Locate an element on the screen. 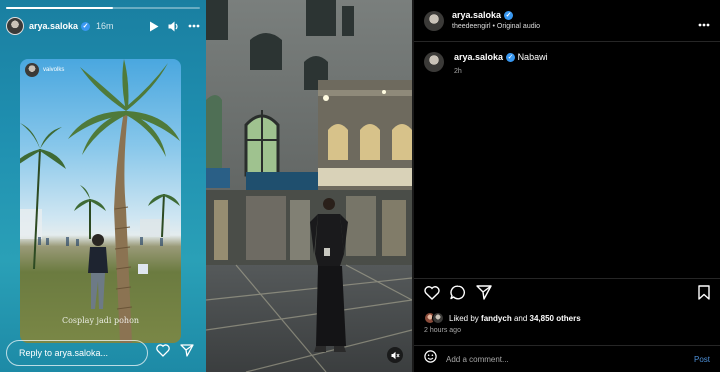 Image resolution: width=720 pixels, height=372 pixels. story-header: arya.saloka ✓ 16m is located at coordinates (103, 26).